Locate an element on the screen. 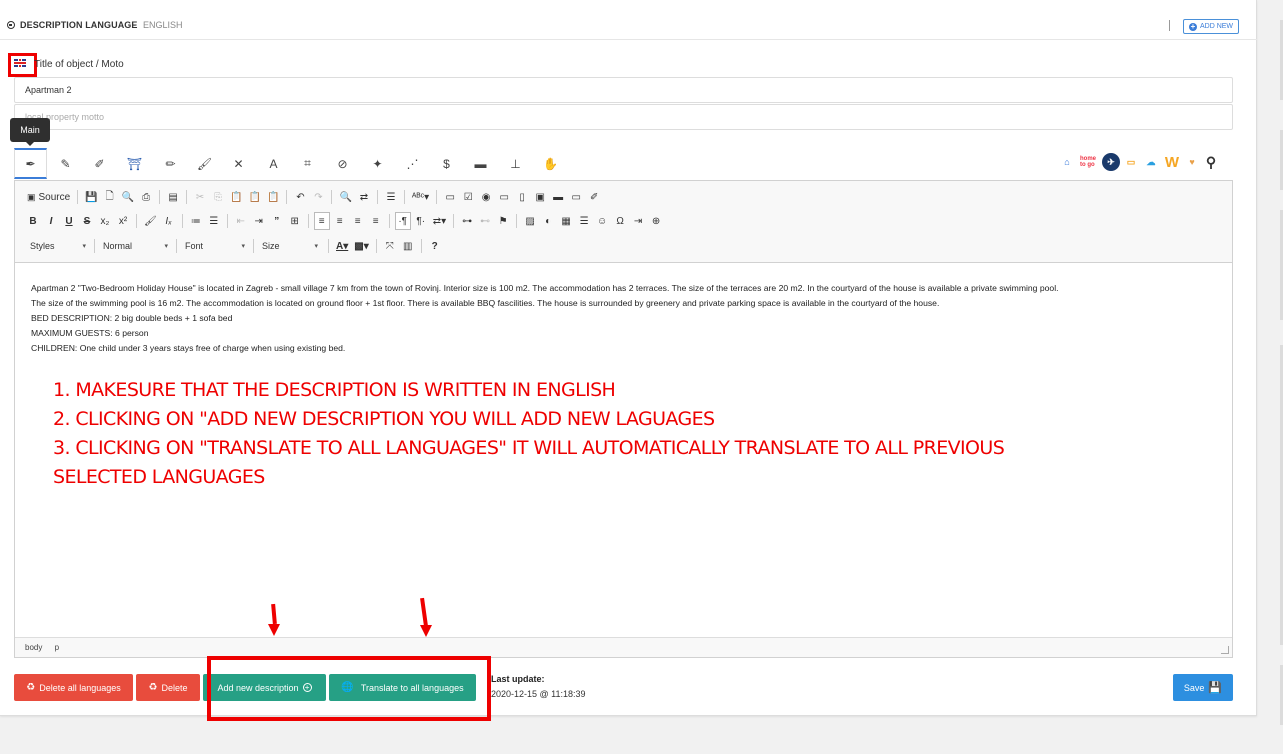  superscript-icon: x² is located at coordinates (123, 221).